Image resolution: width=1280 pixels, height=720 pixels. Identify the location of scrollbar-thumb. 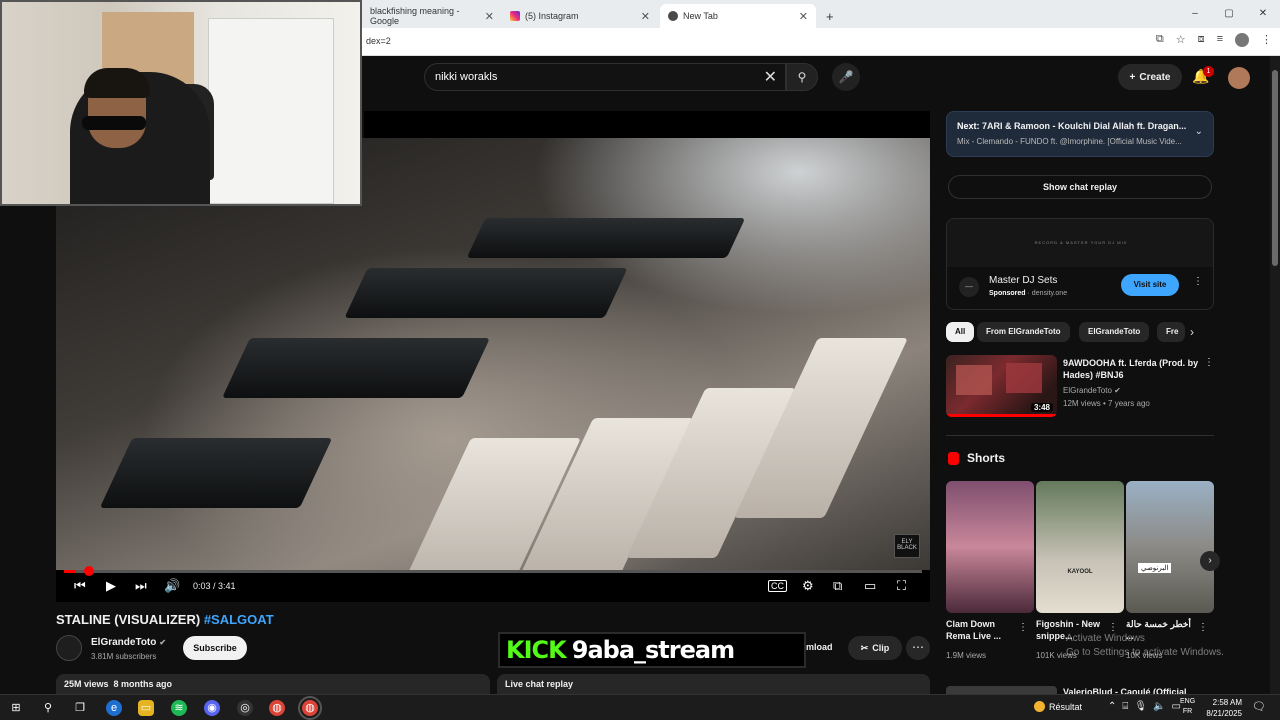
(1275, 168).